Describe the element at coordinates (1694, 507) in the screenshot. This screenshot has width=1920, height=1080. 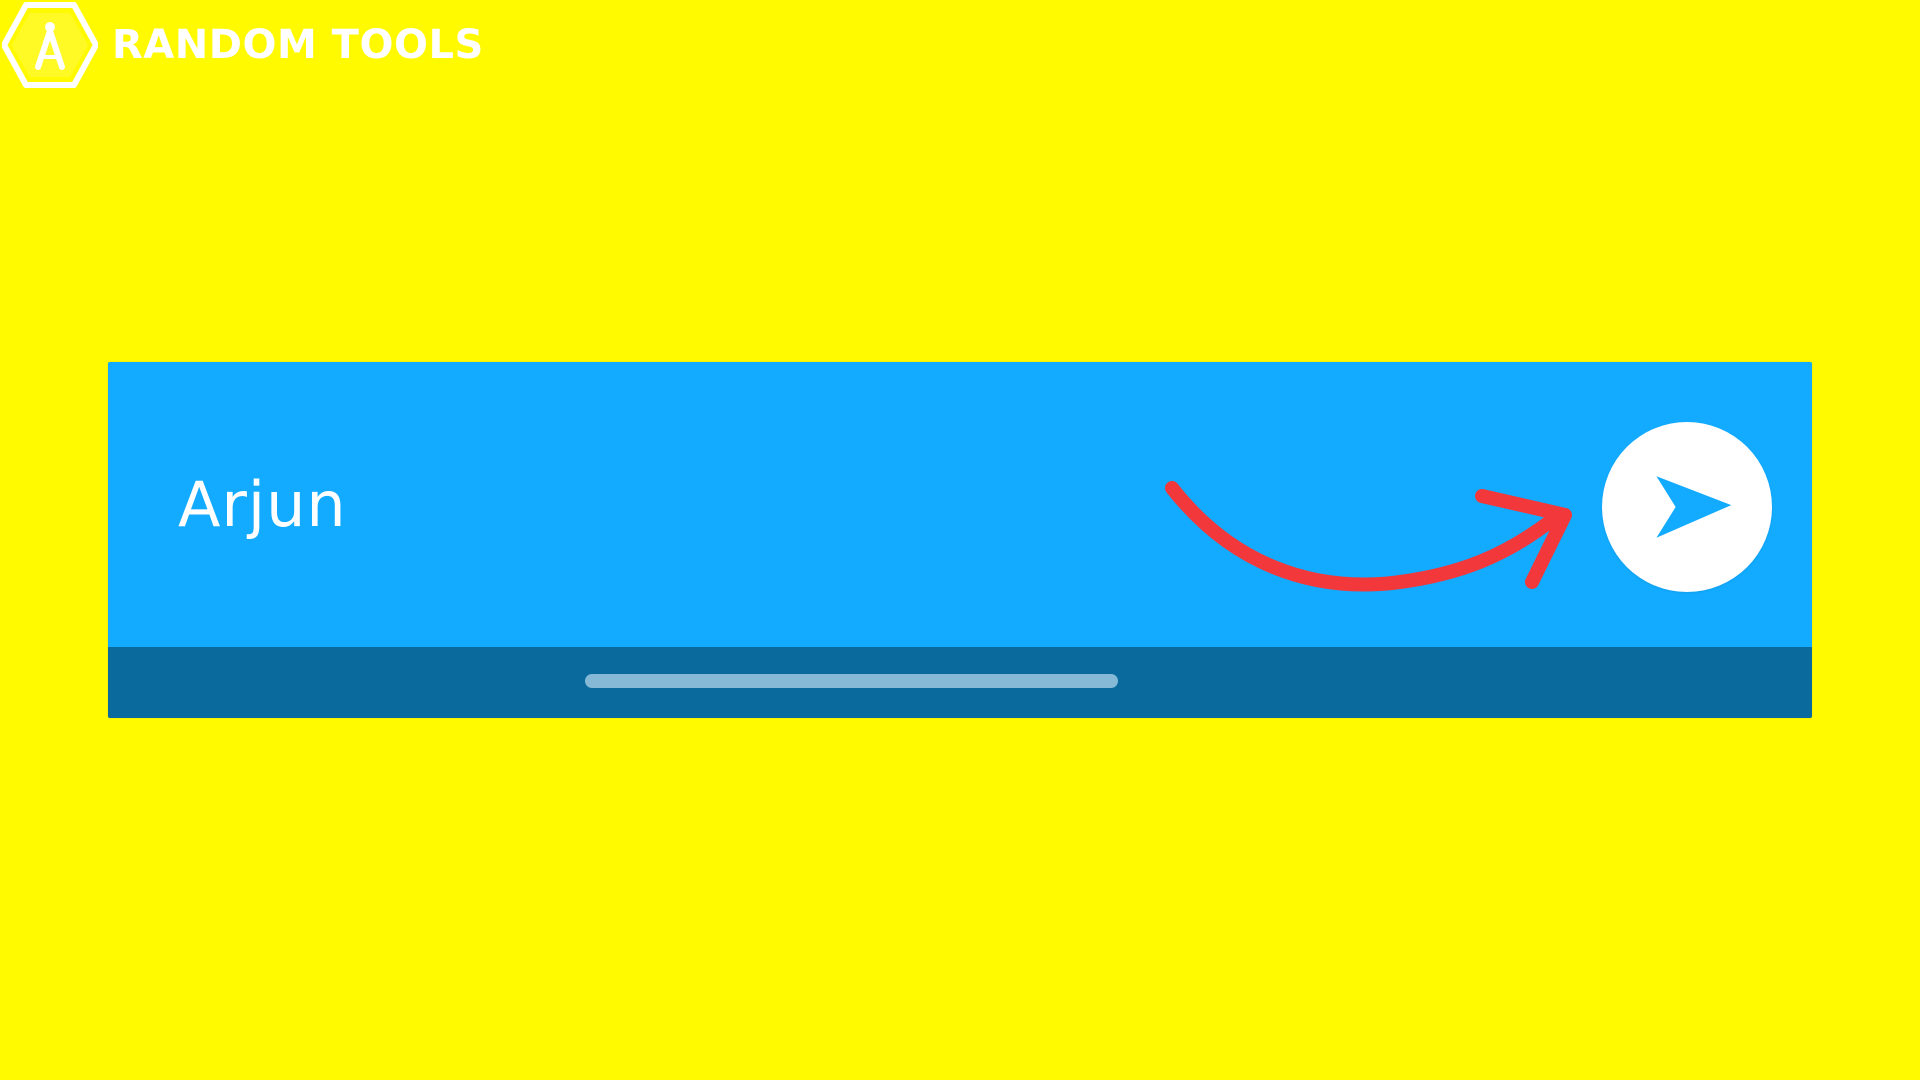
I see `send-arrow-icon` at that location.